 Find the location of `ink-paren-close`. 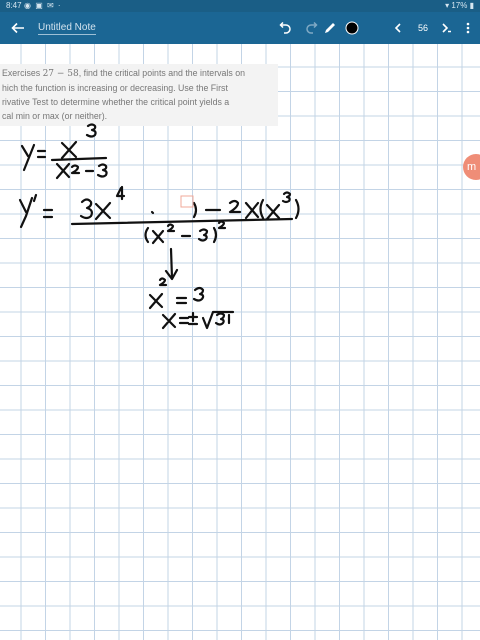

ink-paren-close is located at coordinates (195, 210).